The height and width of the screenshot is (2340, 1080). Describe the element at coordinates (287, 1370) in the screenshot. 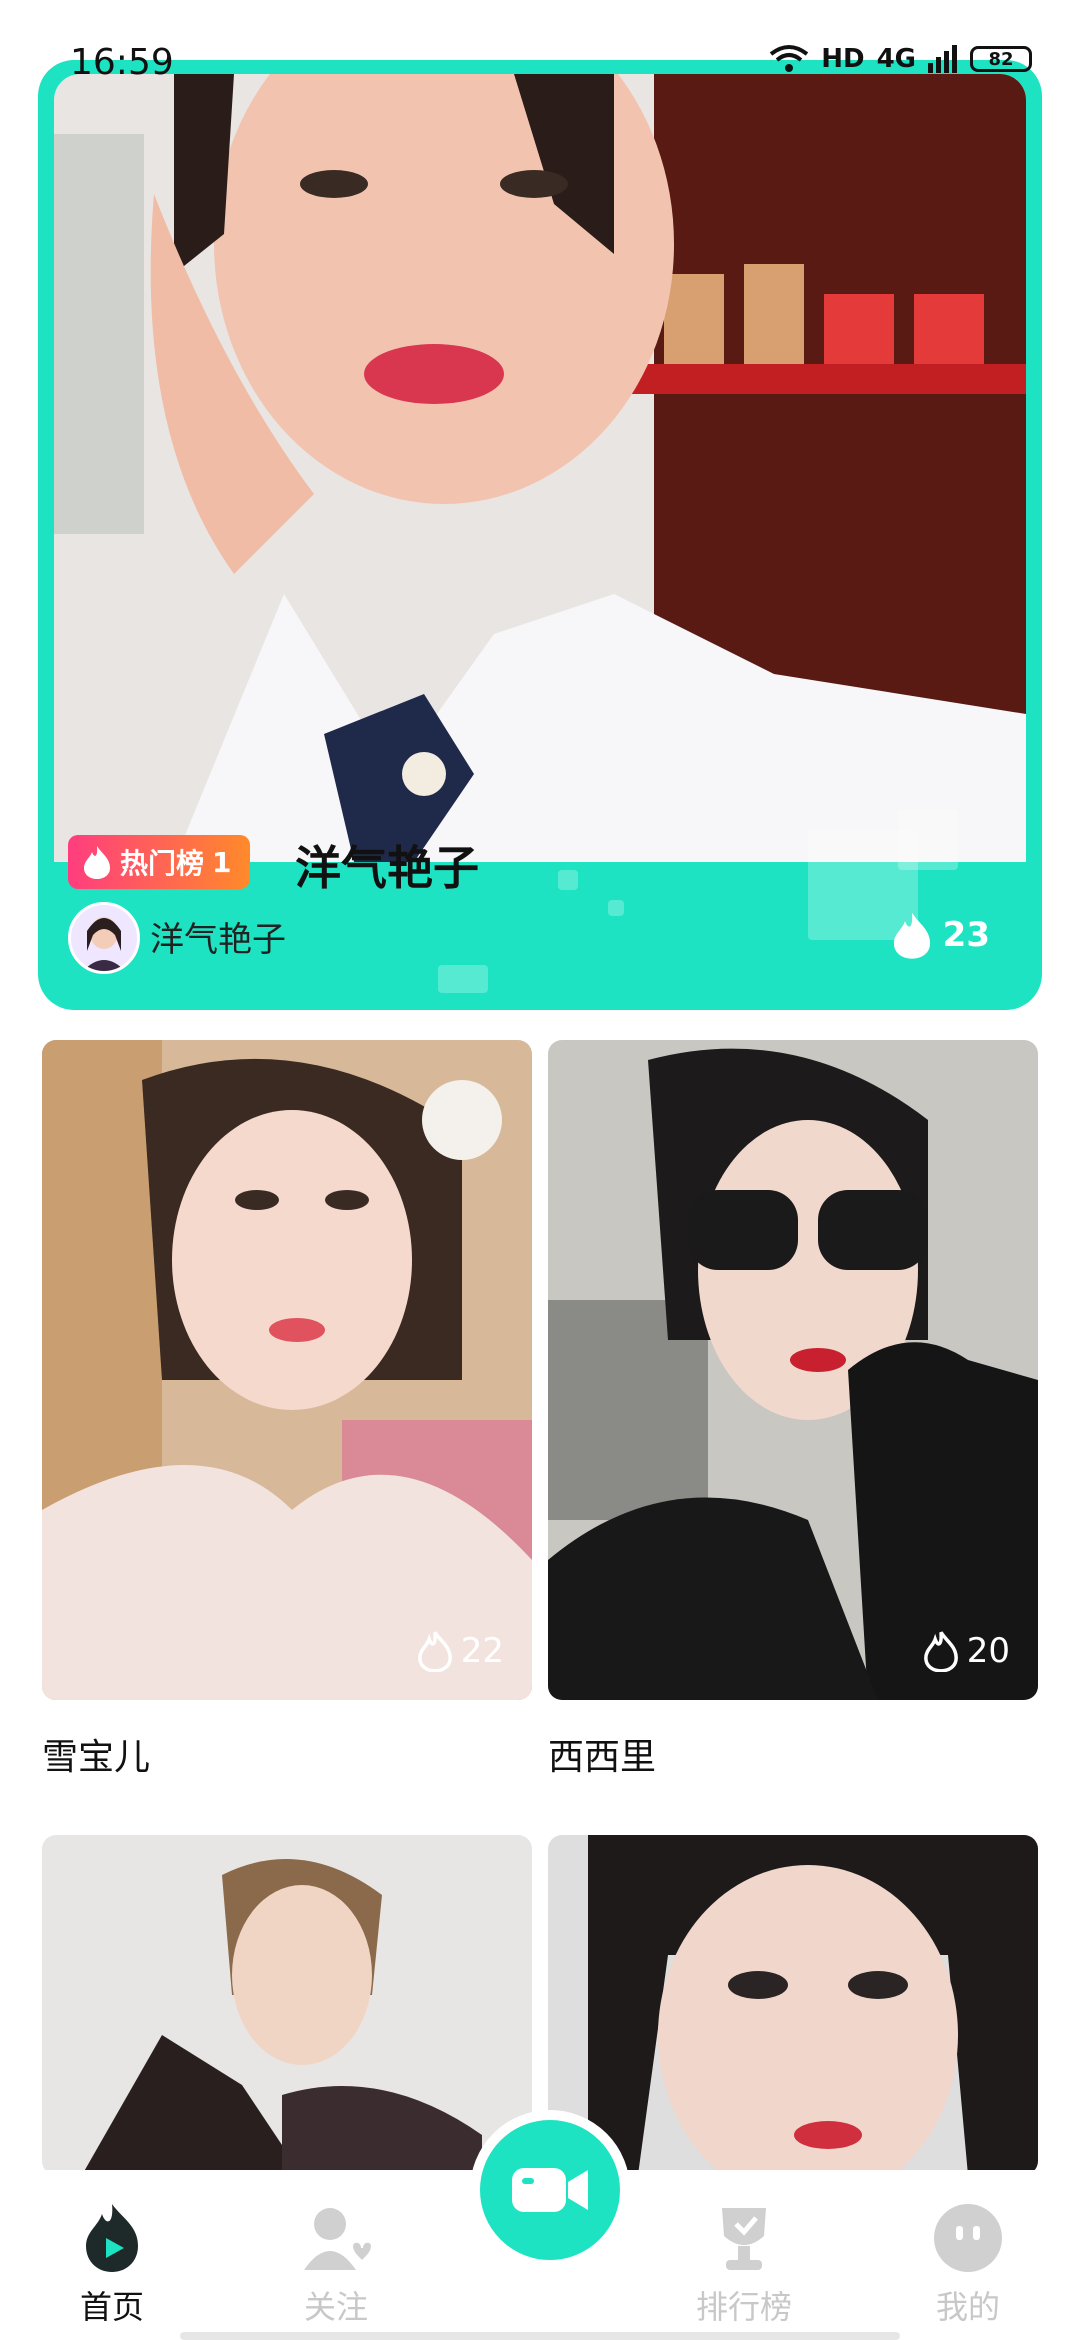

I see `streamer-photo: 22` at that location.